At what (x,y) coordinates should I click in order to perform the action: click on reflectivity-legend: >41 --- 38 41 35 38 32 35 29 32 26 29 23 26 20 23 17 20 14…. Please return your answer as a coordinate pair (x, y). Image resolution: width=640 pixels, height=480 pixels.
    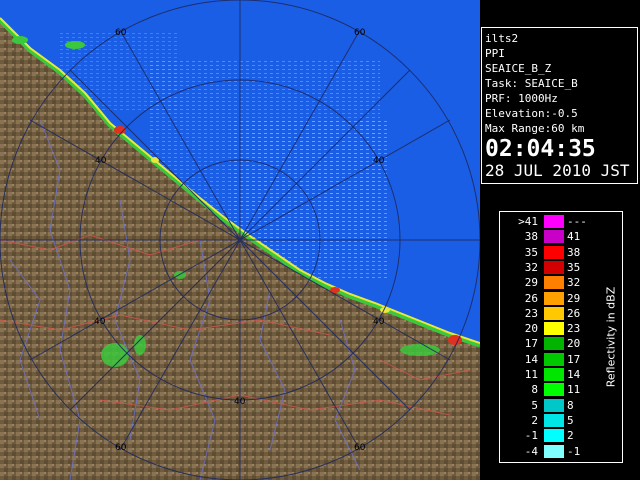
    Looking at the image, I should click on (561, 337).